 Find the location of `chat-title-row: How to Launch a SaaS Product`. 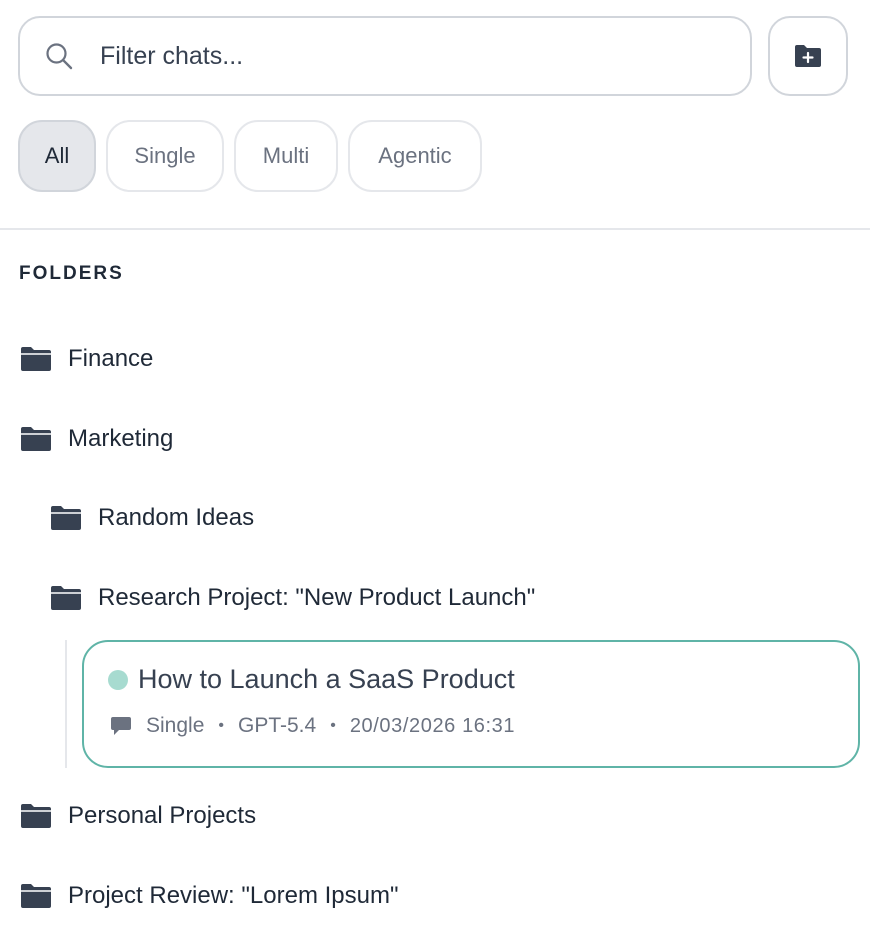

chat-title-row: How to Launch a SaaS Product is located at coordinates (311, 679).